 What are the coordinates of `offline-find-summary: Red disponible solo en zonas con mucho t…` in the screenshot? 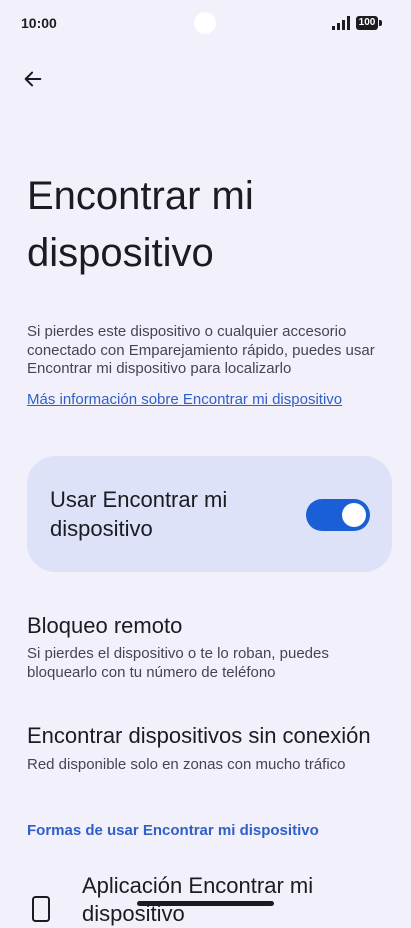 It's located at (186, 764).